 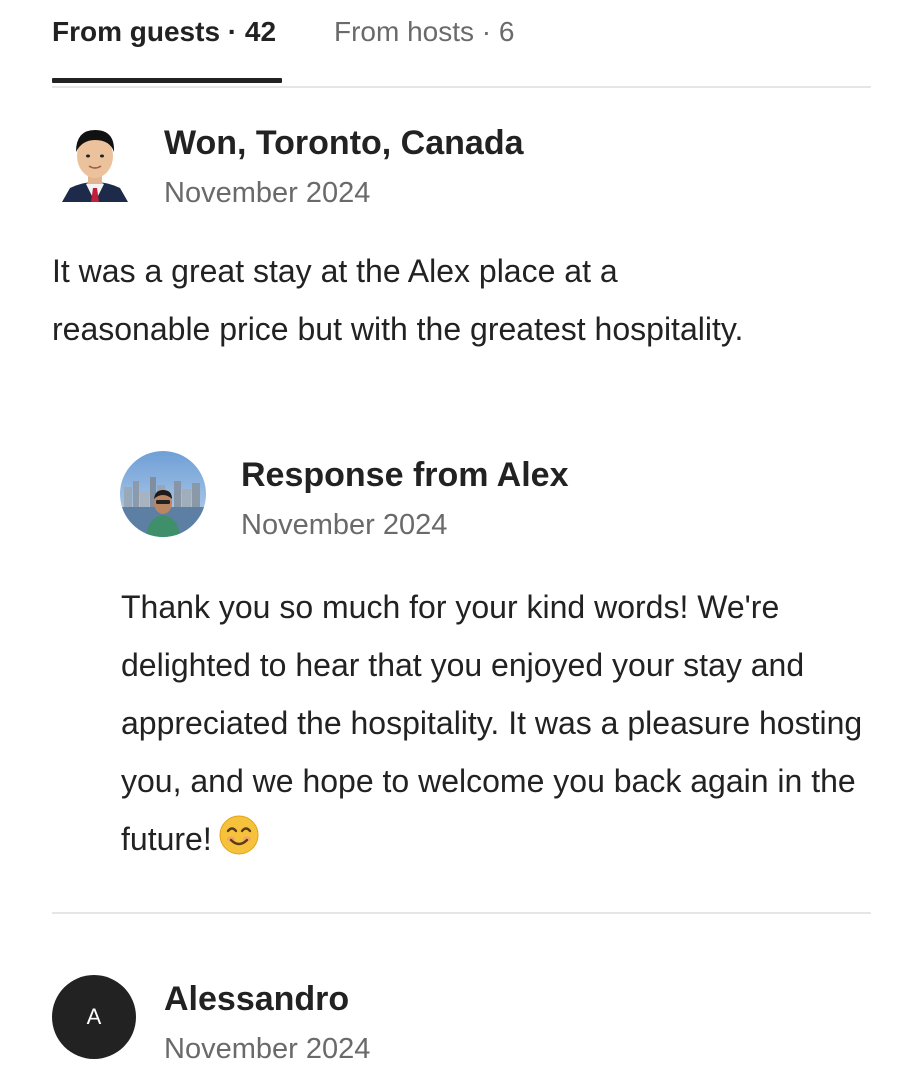 What do you see at coordinates (167, 80) in the screenshot?
I see `active-tab-indicator` at bounding box center [167, 80].